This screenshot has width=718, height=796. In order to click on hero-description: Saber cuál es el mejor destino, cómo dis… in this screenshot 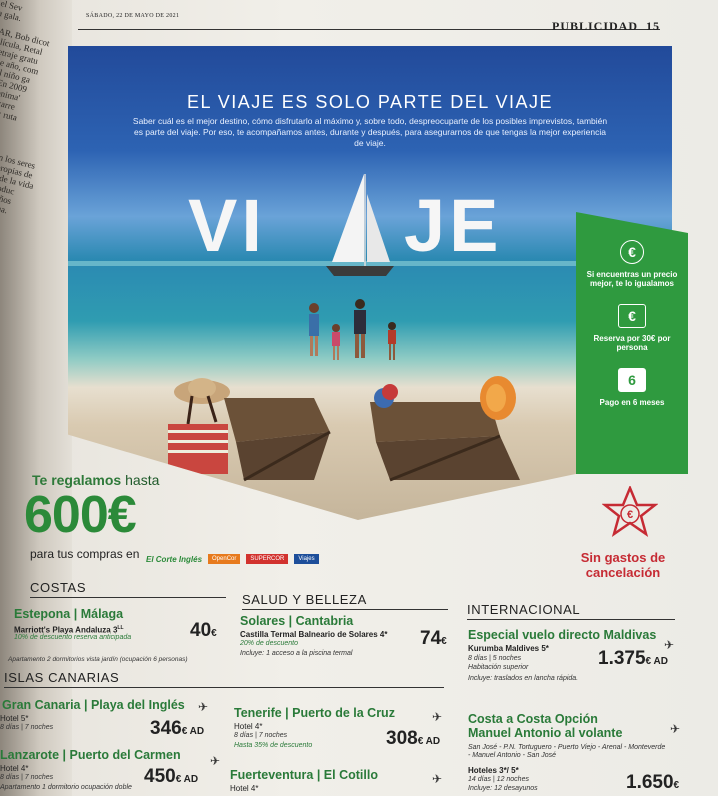, I will do `click(370, 132)`.